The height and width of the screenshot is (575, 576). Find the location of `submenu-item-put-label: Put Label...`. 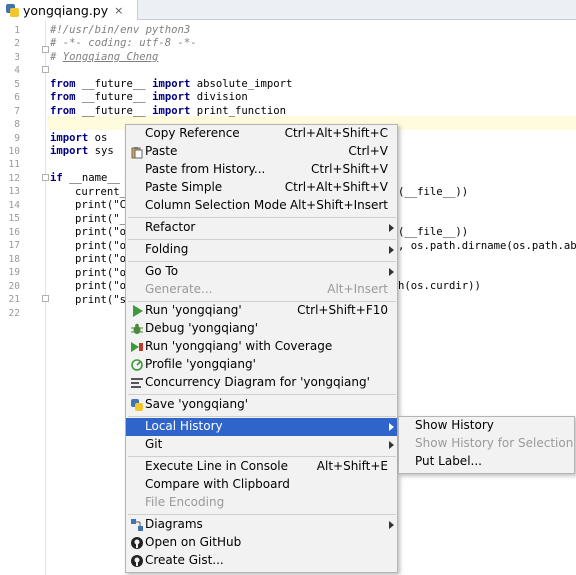

submenu-item-put-label: Put Label... is located at coordinates (486, 462).